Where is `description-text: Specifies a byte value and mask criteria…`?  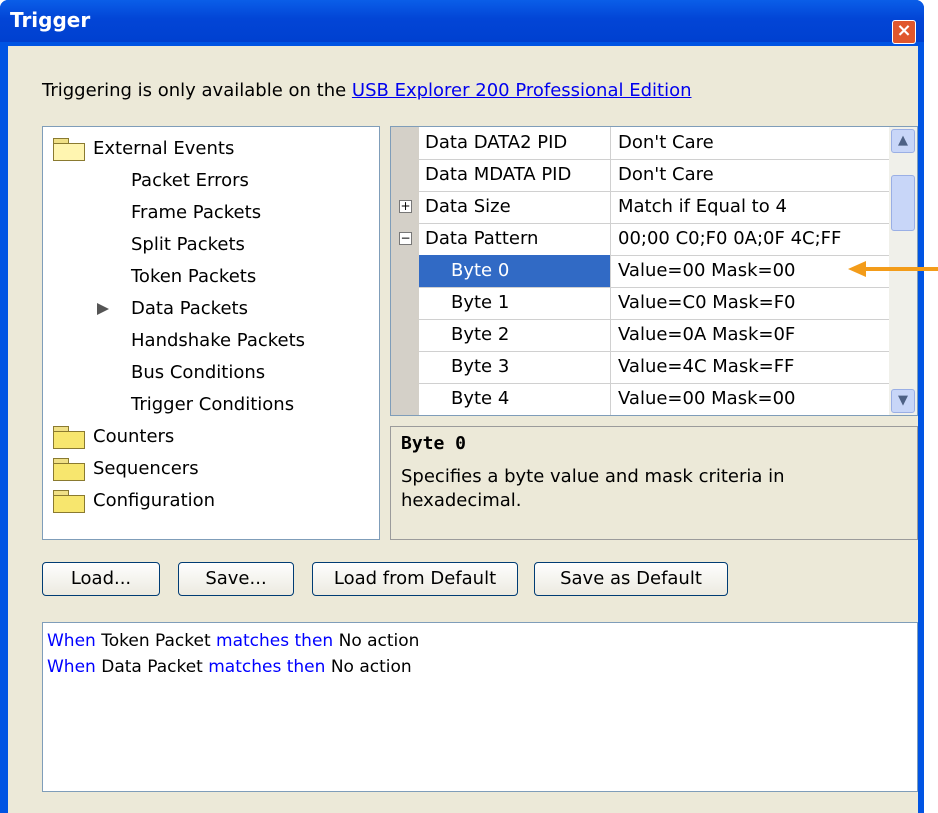
description-text: Specifies a byte value and mask criteria… is located at coordinates (593, 488).